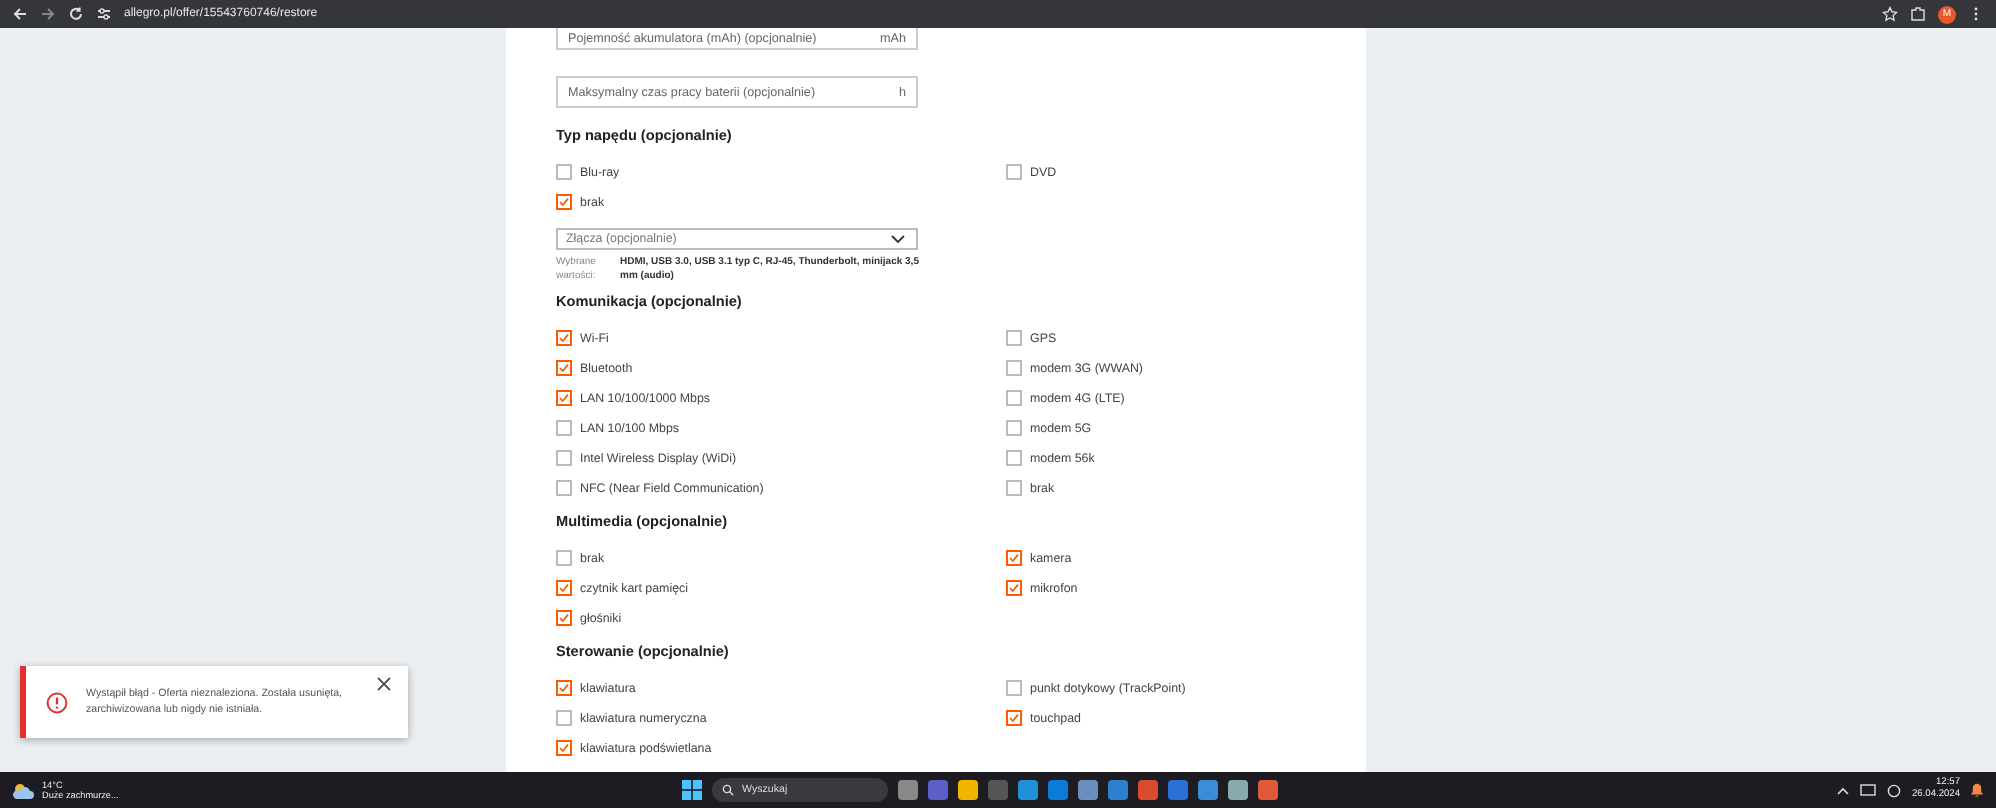 Image resolution: width=1996 pixels, height=808 pixels. What do you see at coordinates (384, 684) in the screenshot?
I see `close-button` at bounding box center [384, 684].